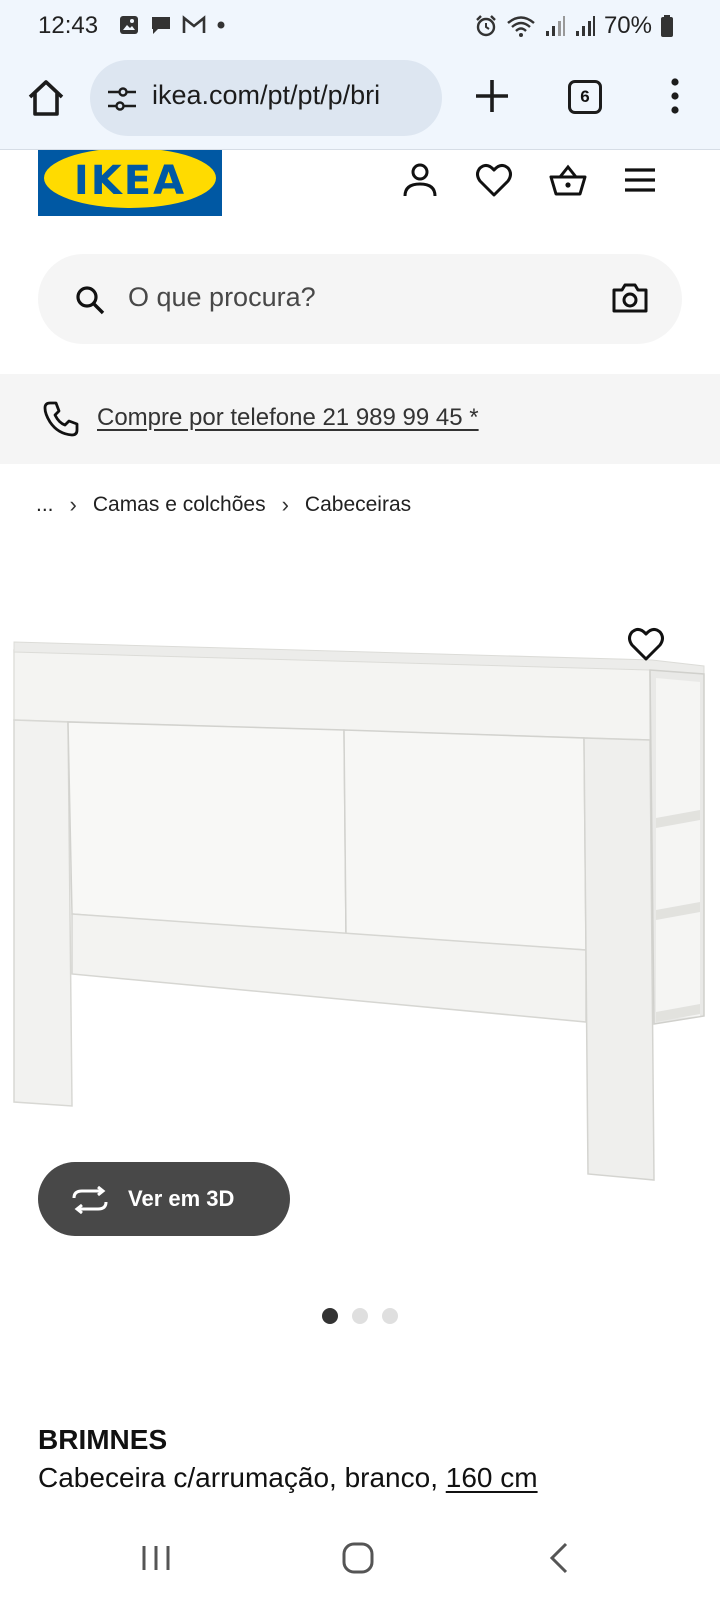 The image size is (720, 1600). I want to click on hamburger-menu-icon, so click(640, 180).